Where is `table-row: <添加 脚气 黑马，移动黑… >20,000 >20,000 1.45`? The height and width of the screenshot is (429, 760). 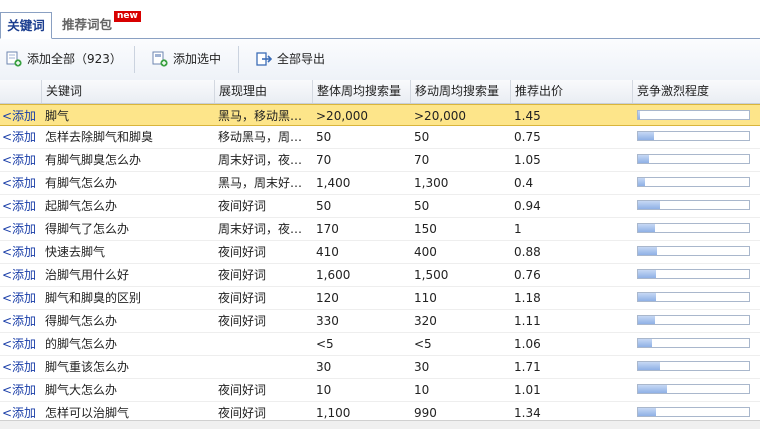
table-row: <添加 脚气 黑马，移动黑… >20,000 >20,000 1.45 is located at coordinates (380, 115).